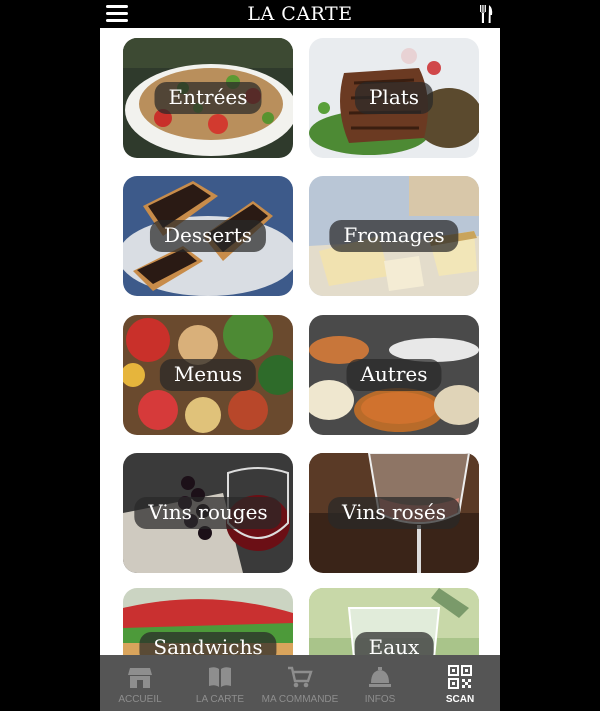  I want to click on category-tile-vins-roses: Vins rosés, so click(394, 513).